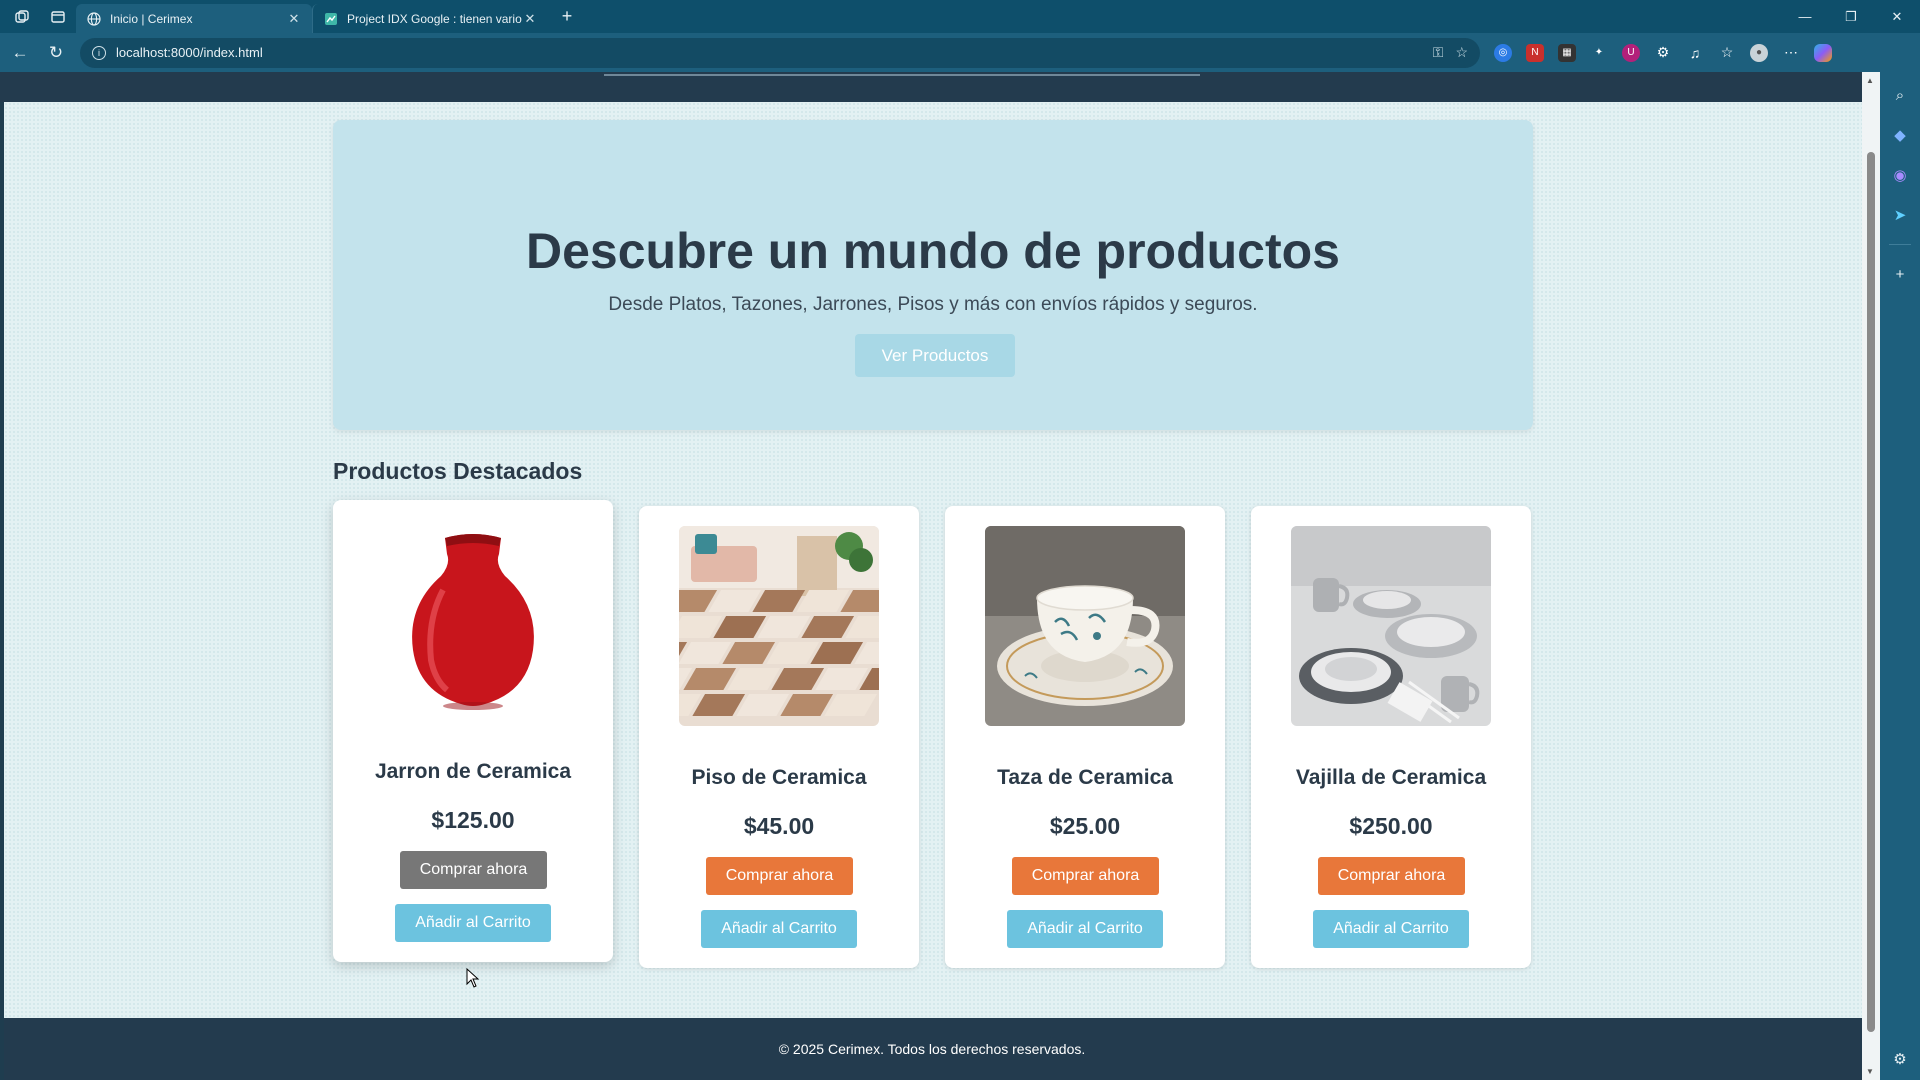 The image size is (1920, 1080). I want to click on extensions-icon: ⚙, so click(1663, 53).